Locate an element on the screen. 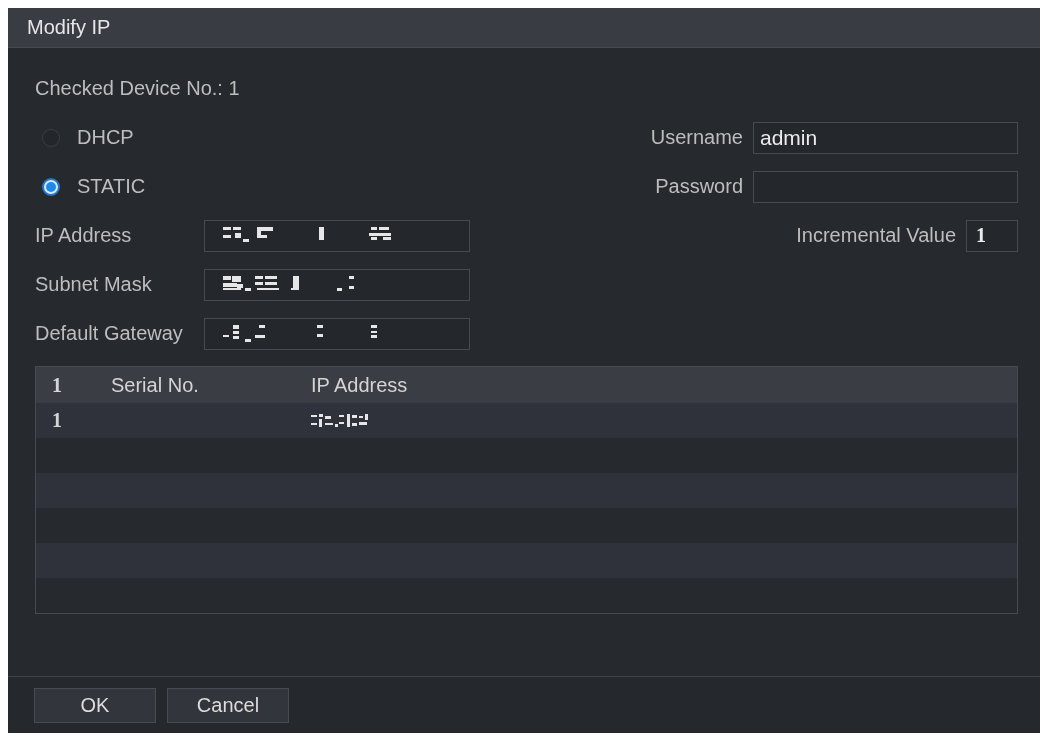 The image size is (1048, 737). radio-option: DHCP is located at coordinates (88, 137).